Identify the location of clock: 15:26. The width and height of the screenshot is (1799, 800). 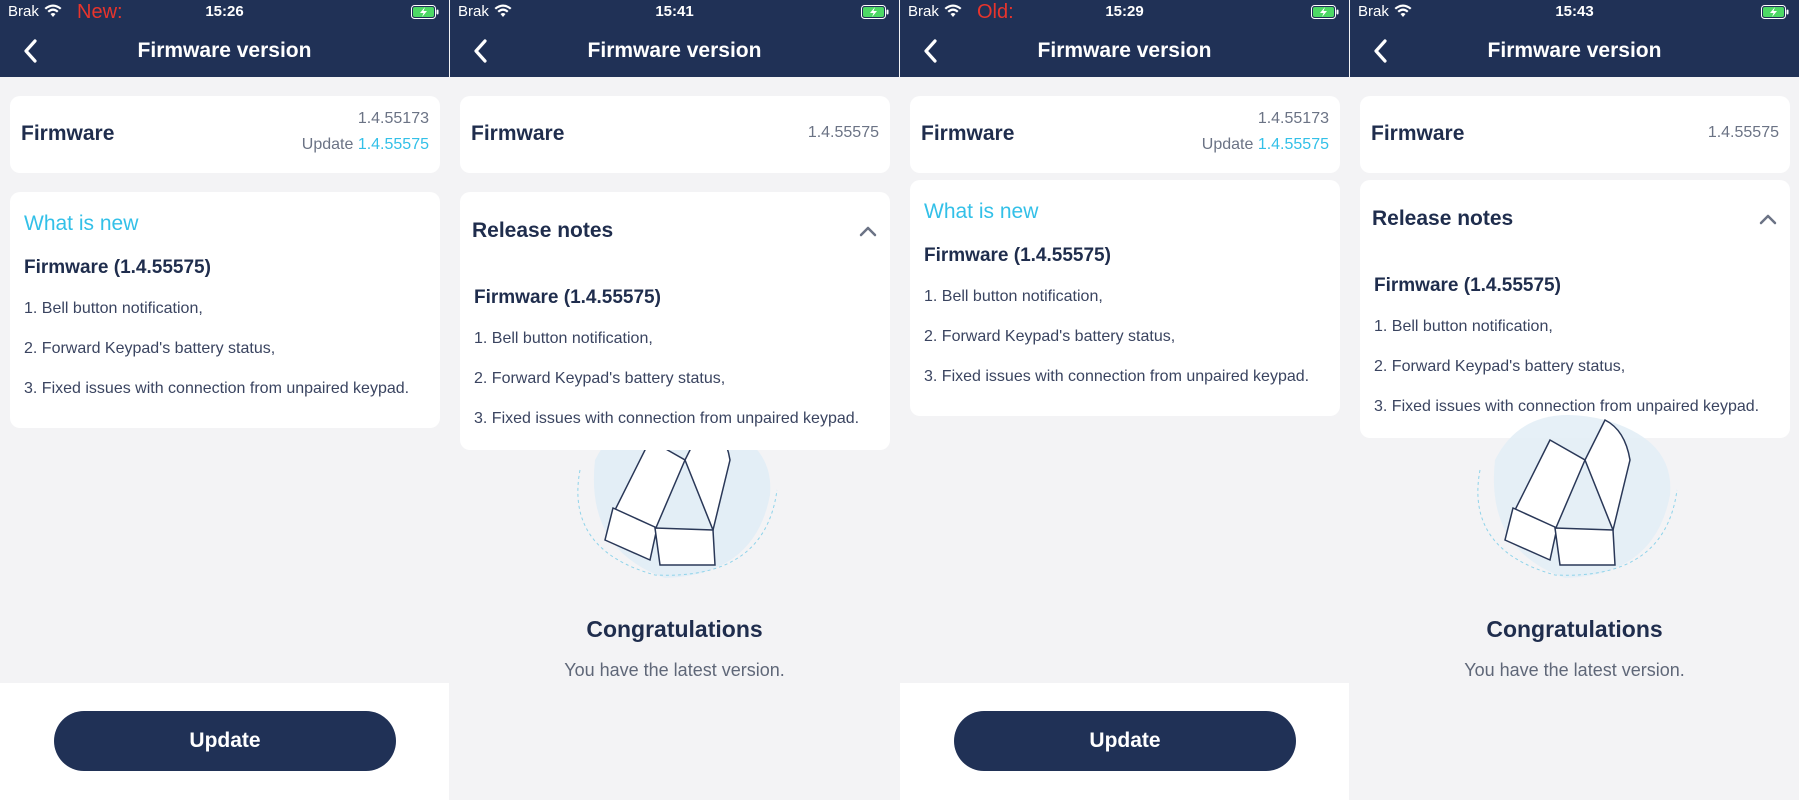
(224, 11).